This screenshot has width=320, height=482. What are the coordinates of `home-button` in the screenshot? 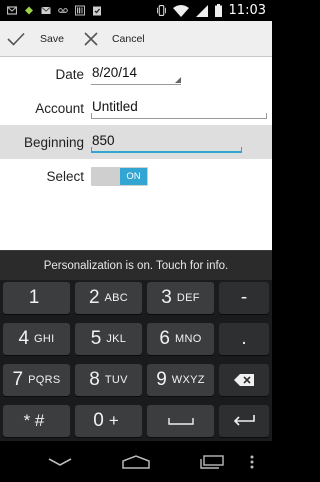 It's located at (136, 461).